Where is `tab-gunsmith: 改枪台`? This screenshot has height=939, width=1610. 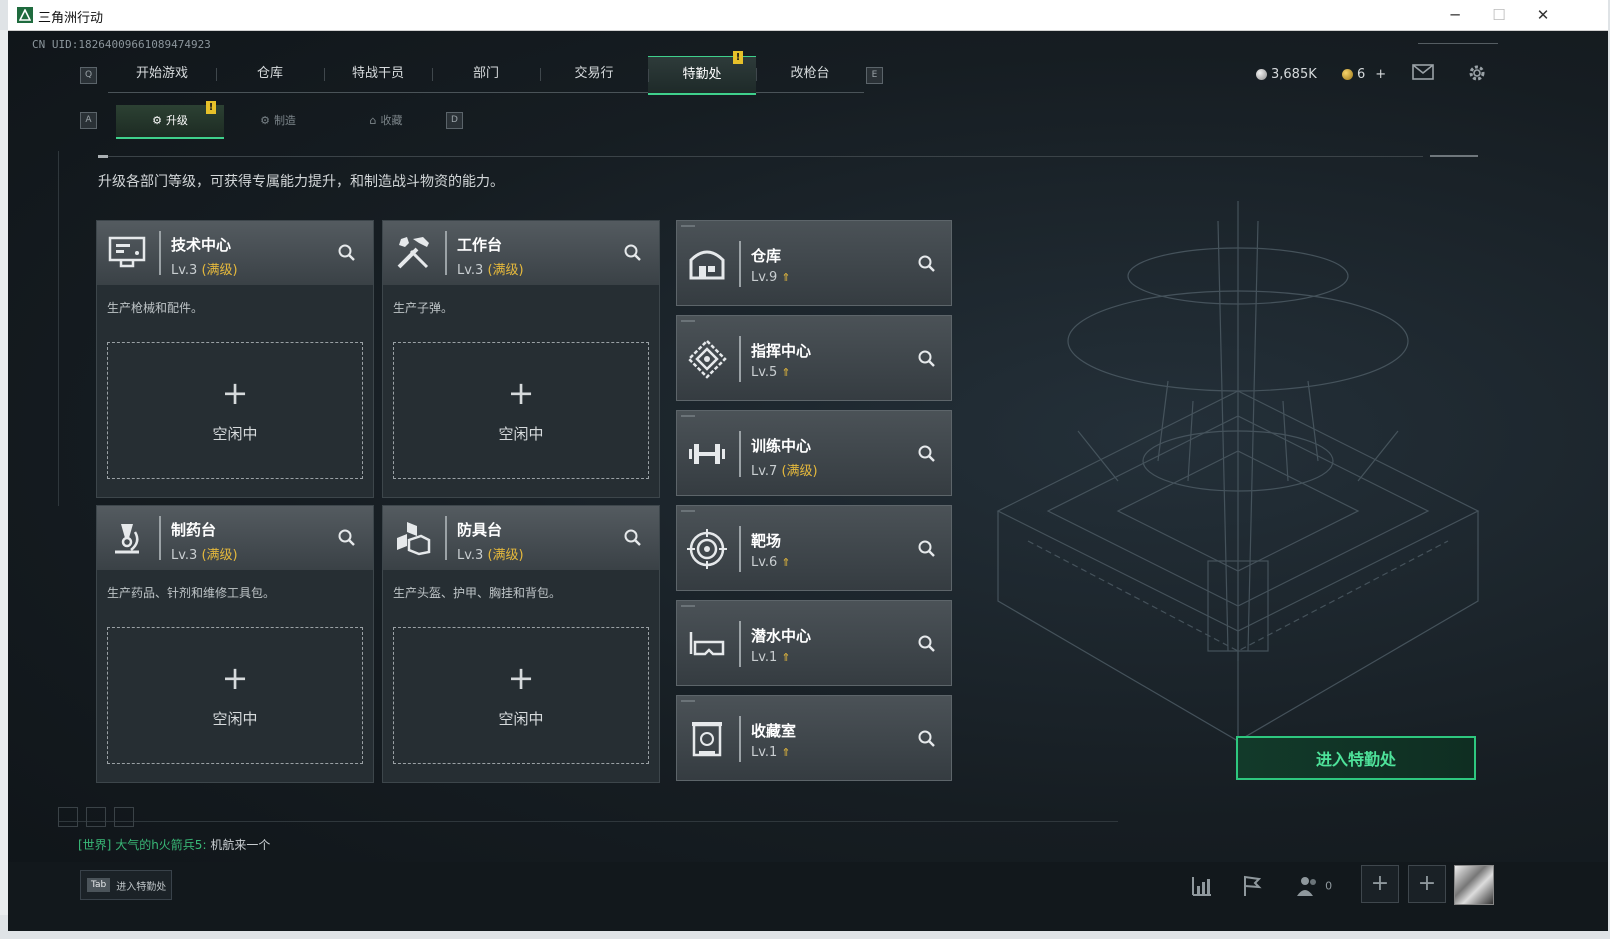 tab-gunsmith: 改枪台 is located at coordinates (810, 74).